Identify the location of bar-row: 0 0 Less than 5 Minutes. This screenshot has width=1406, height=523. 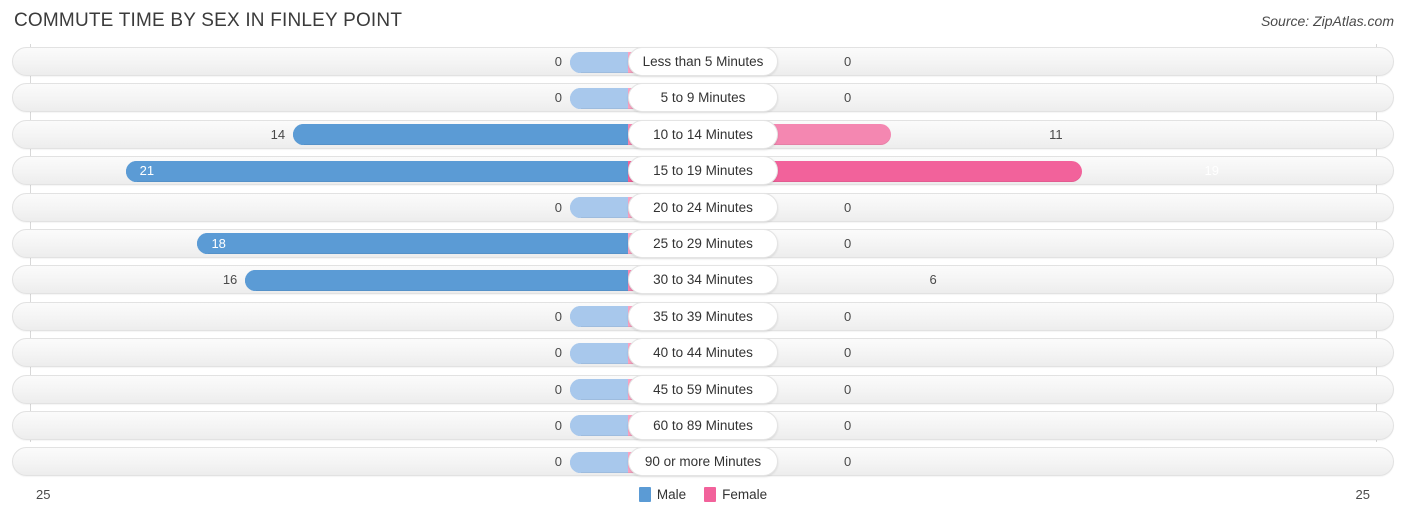
(703, 62).